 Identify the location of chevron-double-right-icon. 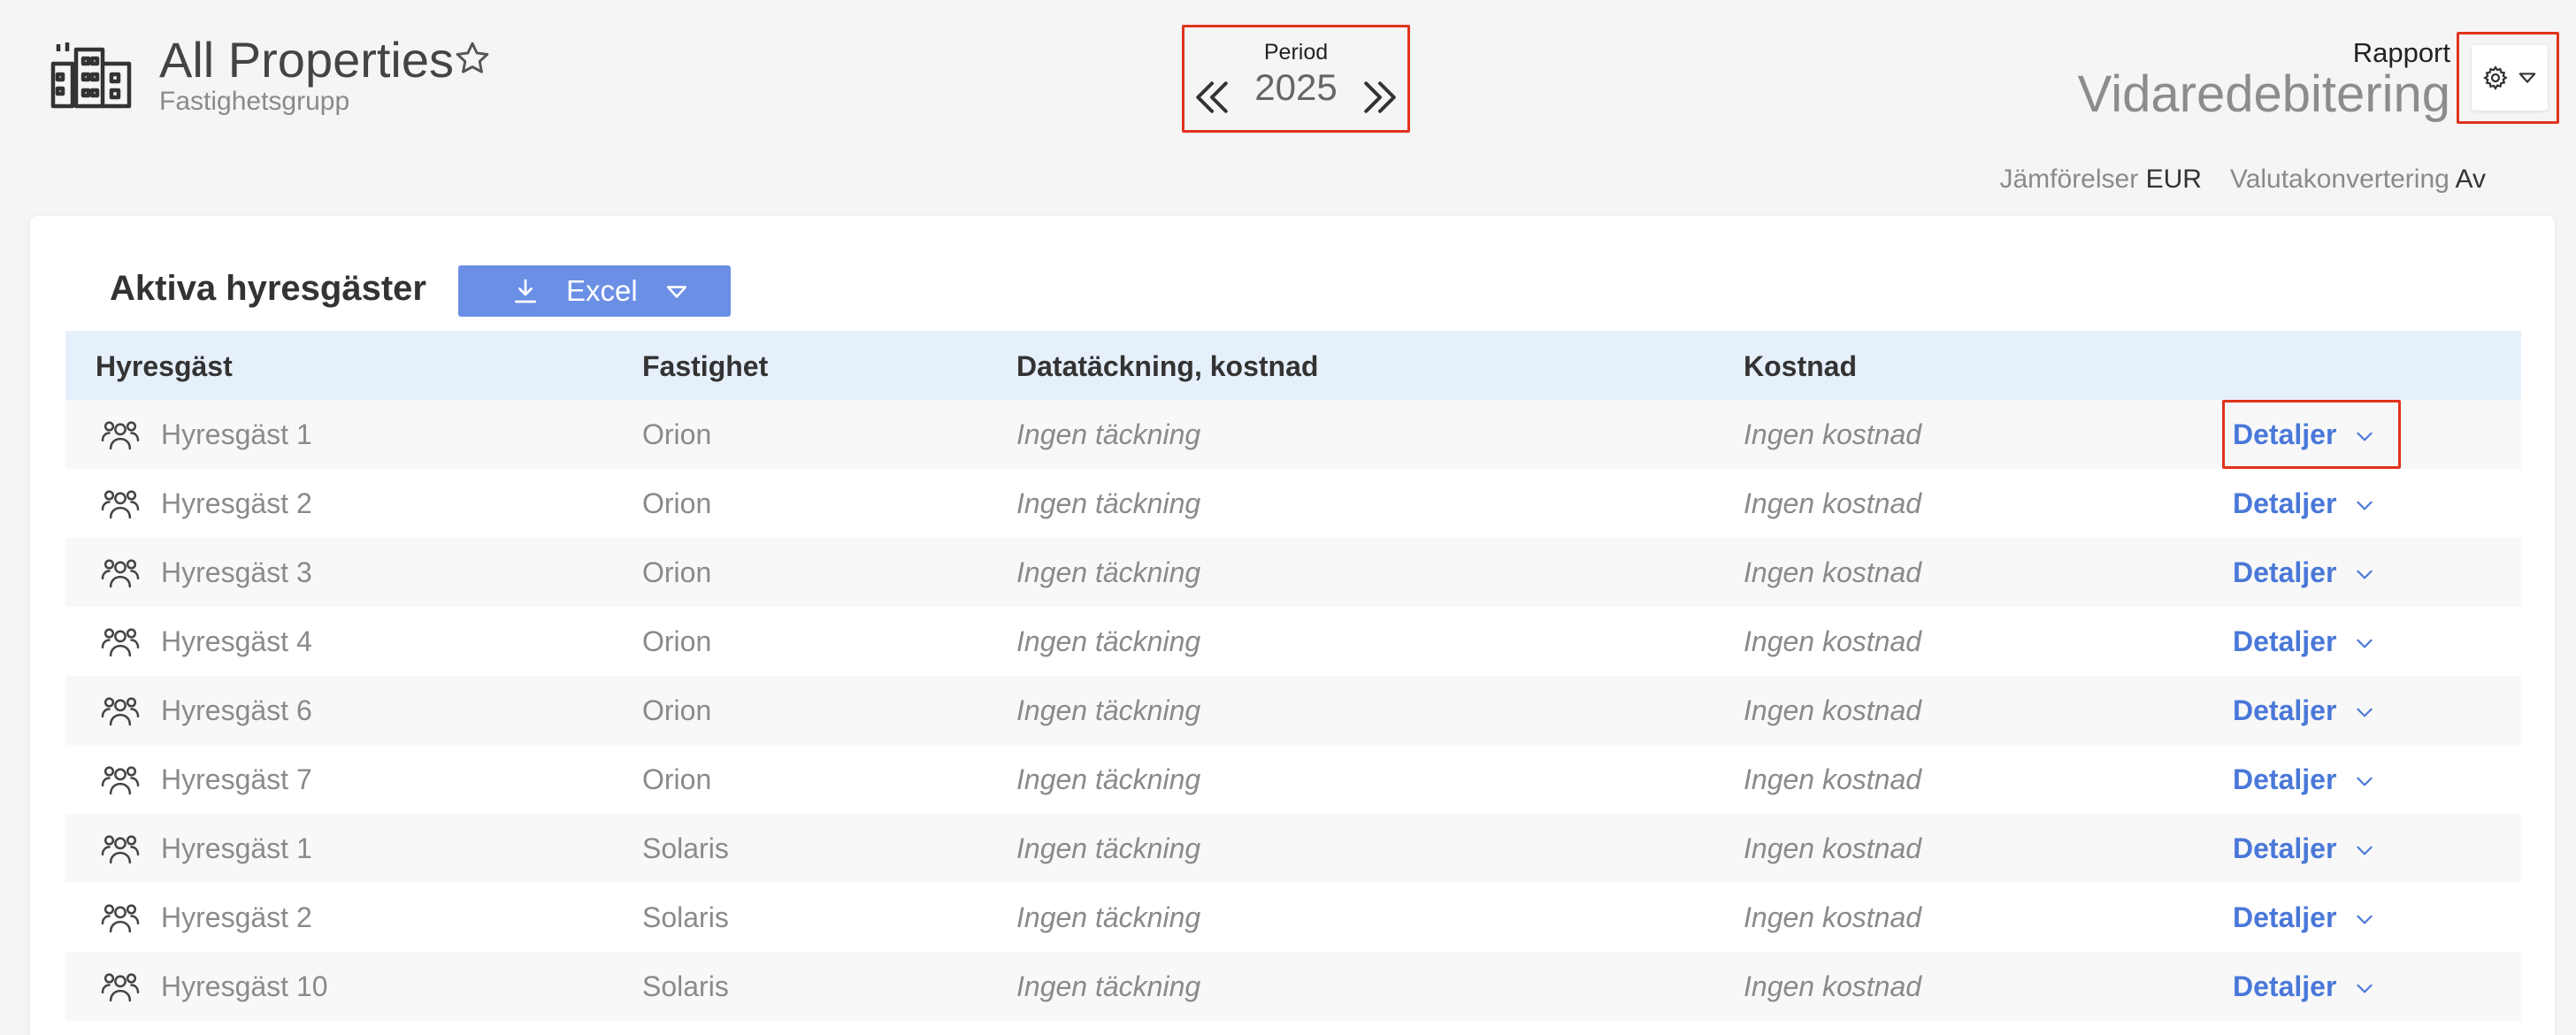
(1380, 97).